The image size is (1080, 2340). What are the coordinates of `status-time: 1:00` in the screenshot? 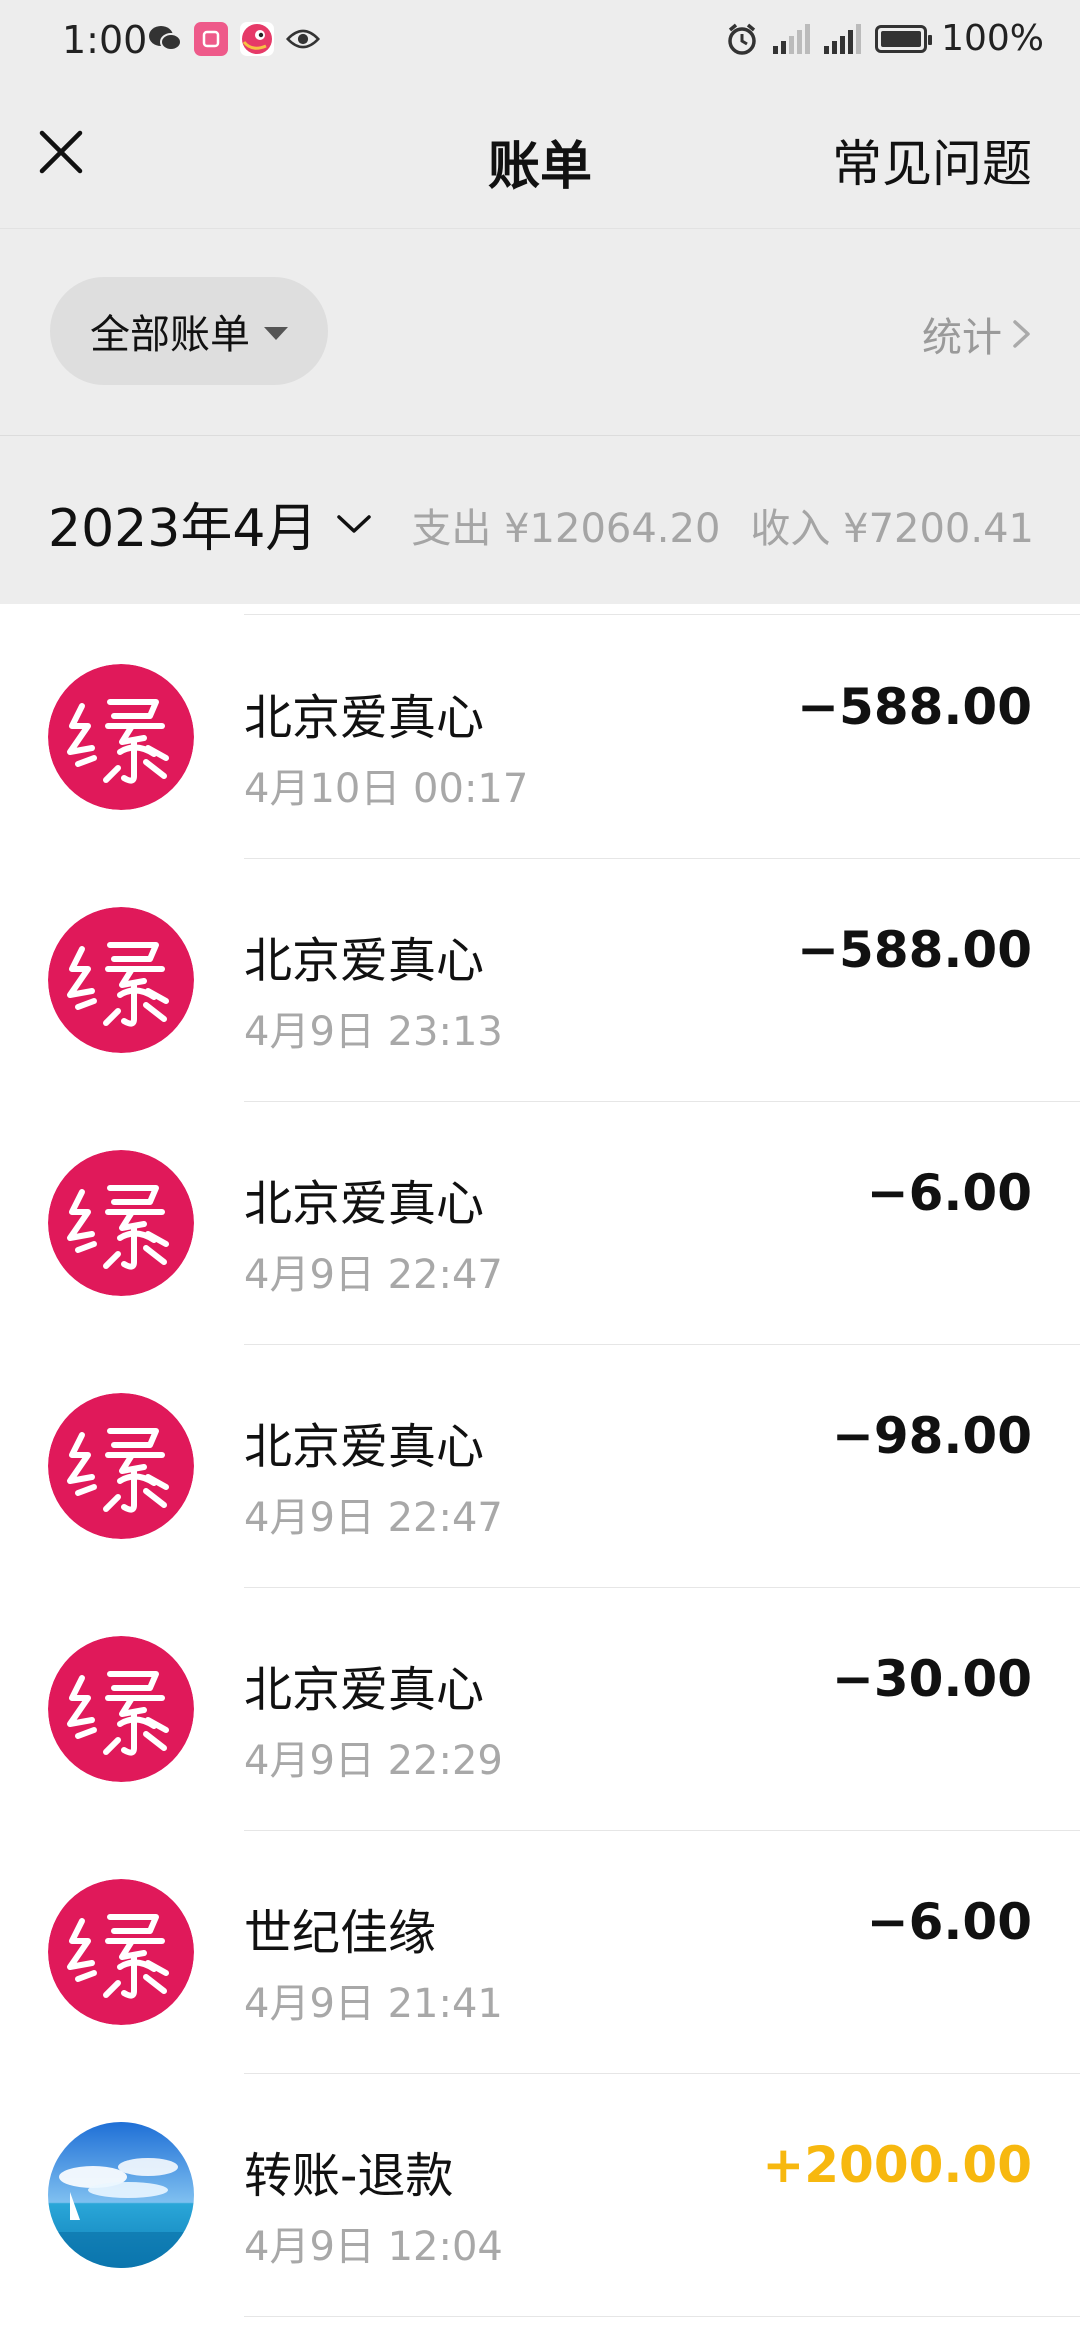 It's located at (105, 40).